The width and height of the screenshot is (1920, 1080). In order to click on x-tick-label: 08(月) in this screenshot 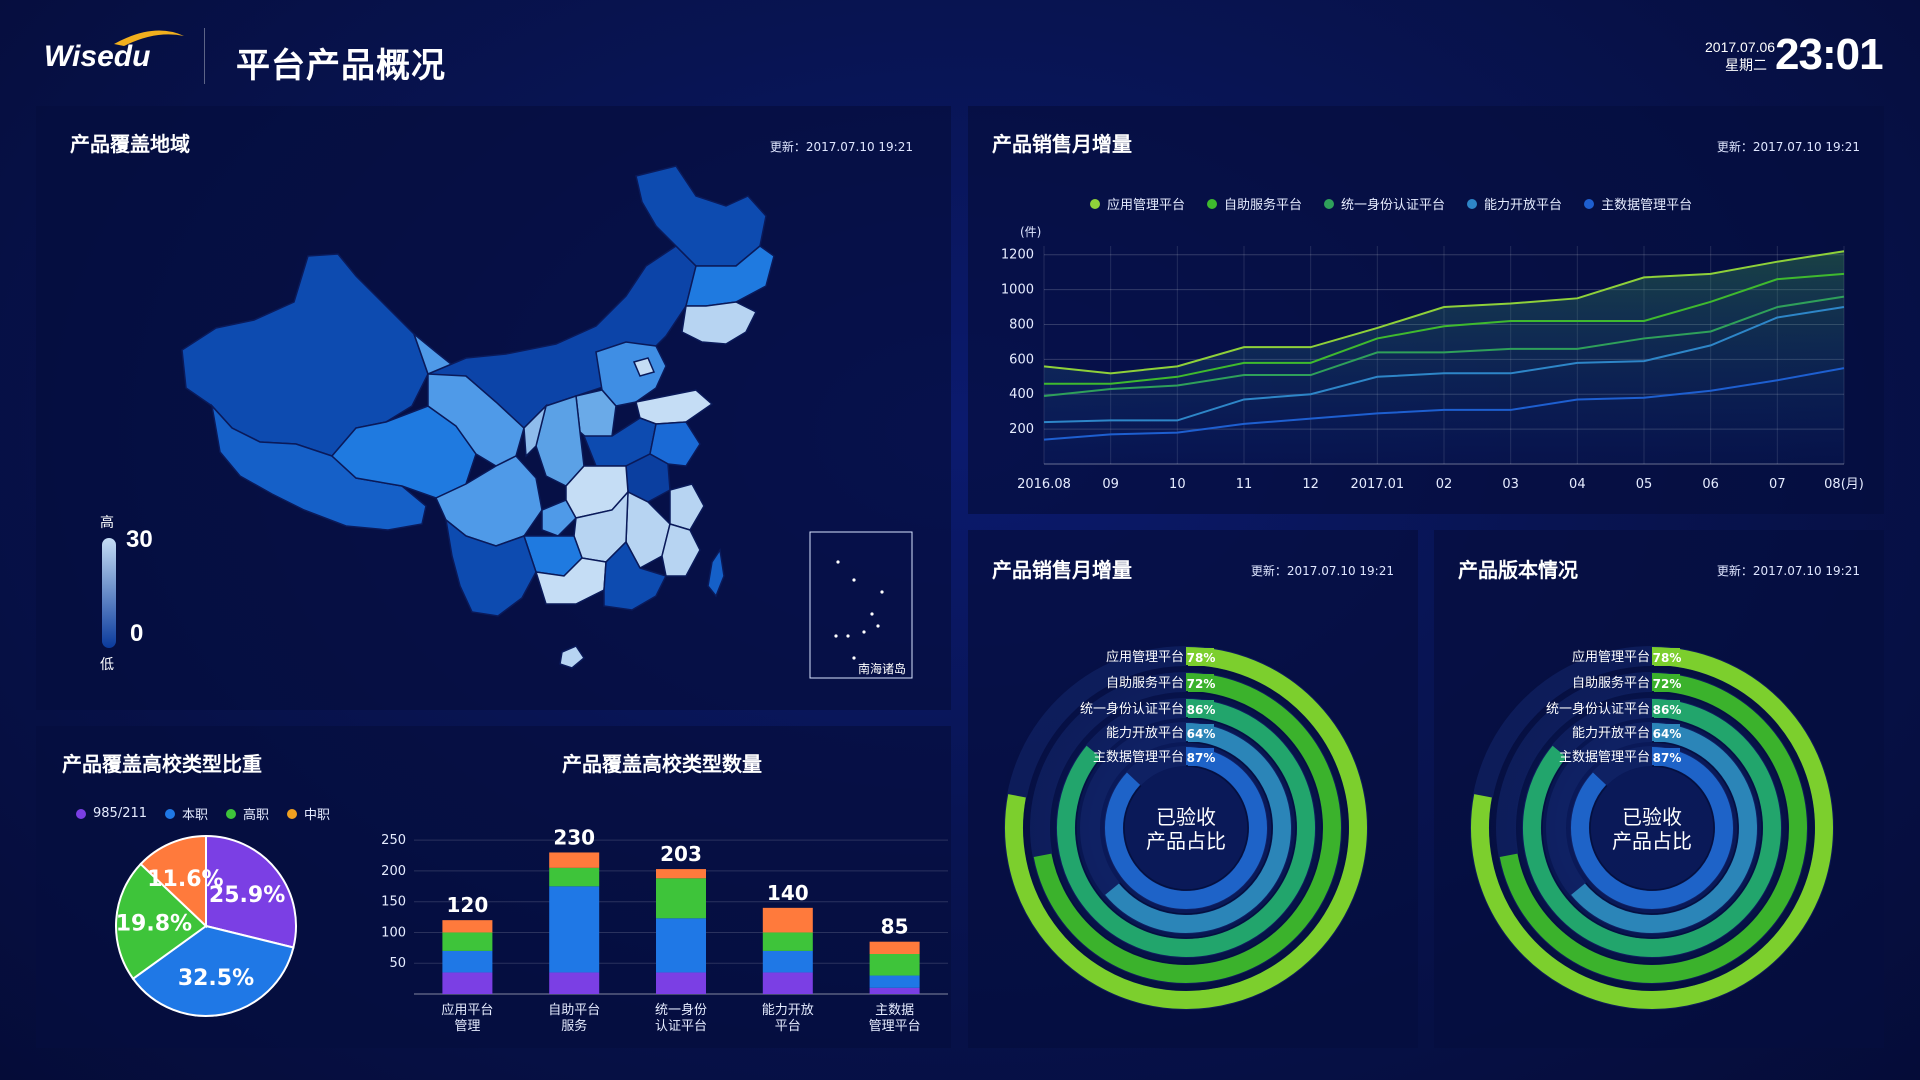, I will do `click(1844, 484)`.